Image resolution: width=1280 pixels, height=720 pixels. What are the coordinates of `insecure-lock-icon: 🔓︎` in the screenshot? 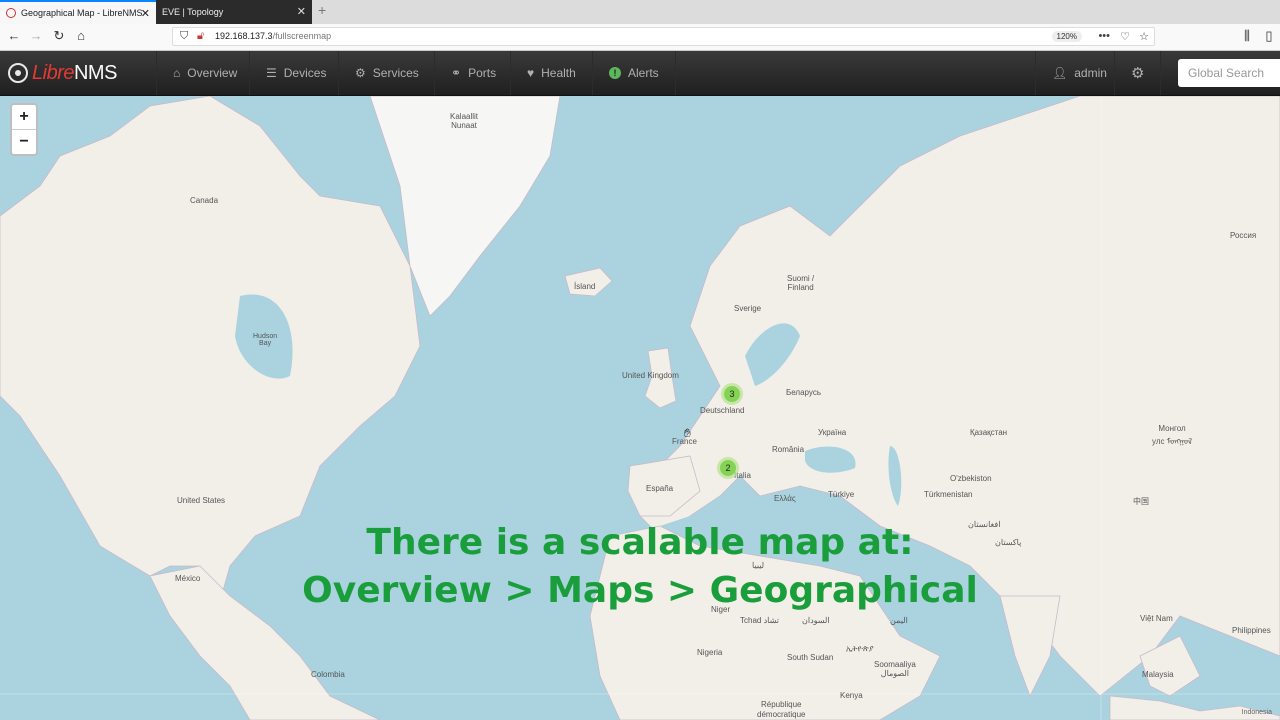 It's located at (200, 36).